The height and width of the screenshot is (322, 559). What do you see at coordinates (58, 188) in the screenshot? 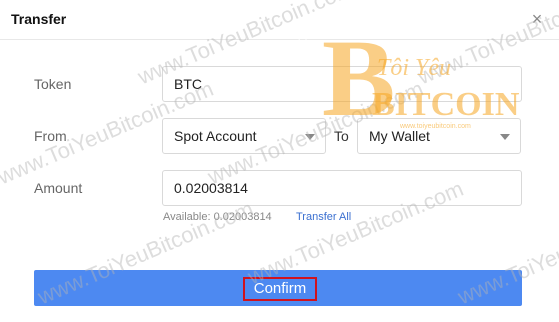
I see `amount-label: Amount` at bounding box center [58, 188].